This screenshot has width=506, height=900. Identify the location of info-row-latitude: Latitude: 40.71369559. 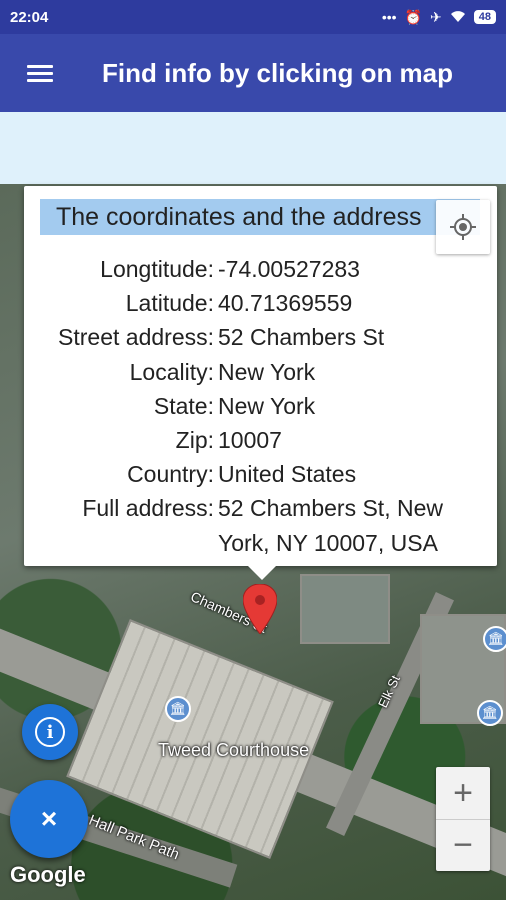
(260, 303).